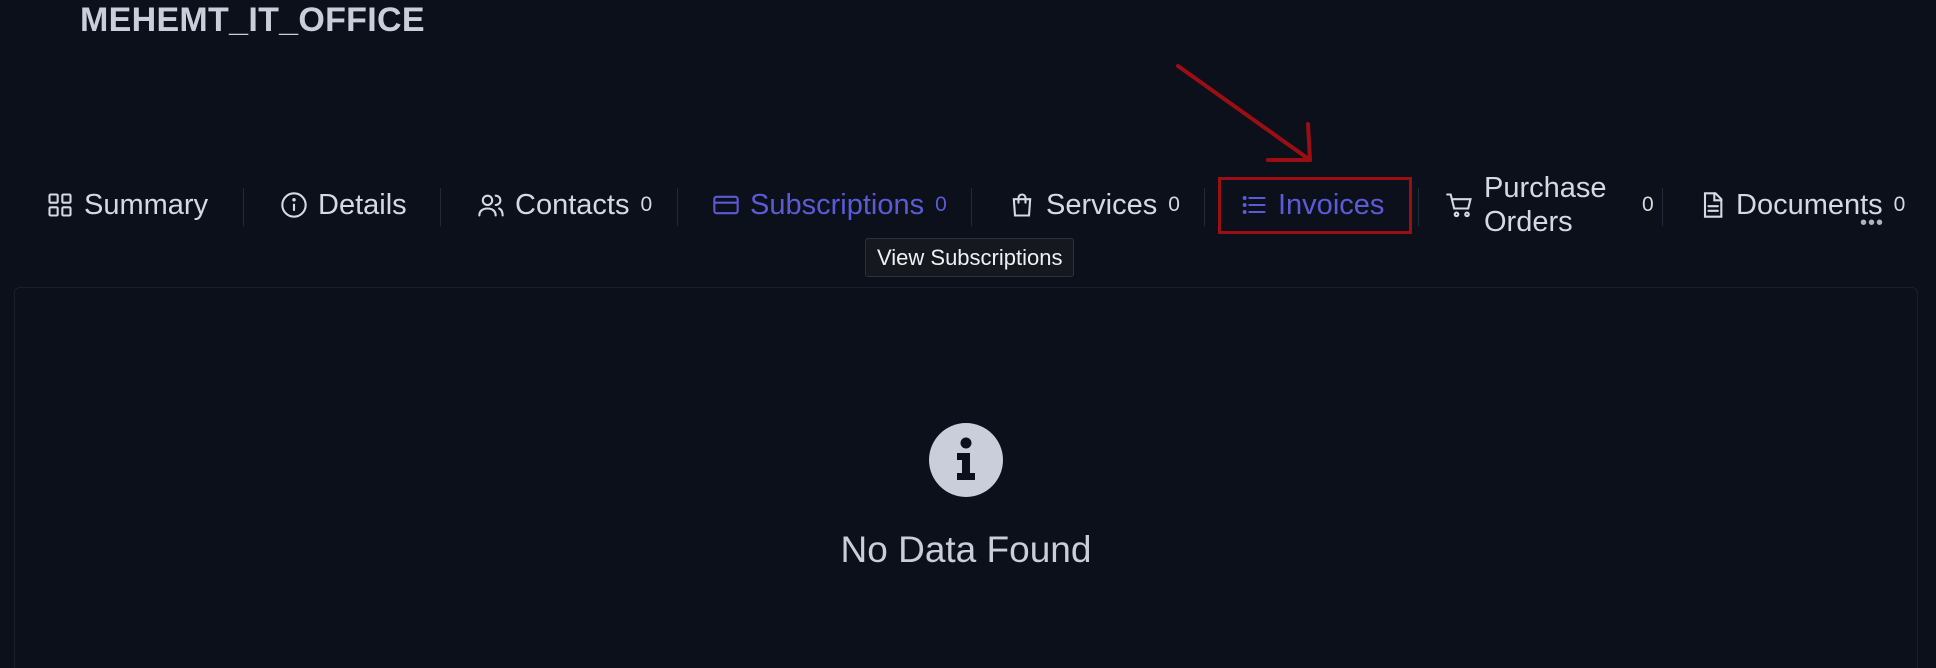  What do you see at coordinates (970, 257) in the screenshot?
I see `tooltip: View Subscriptions` at bounding box center [970, 257].